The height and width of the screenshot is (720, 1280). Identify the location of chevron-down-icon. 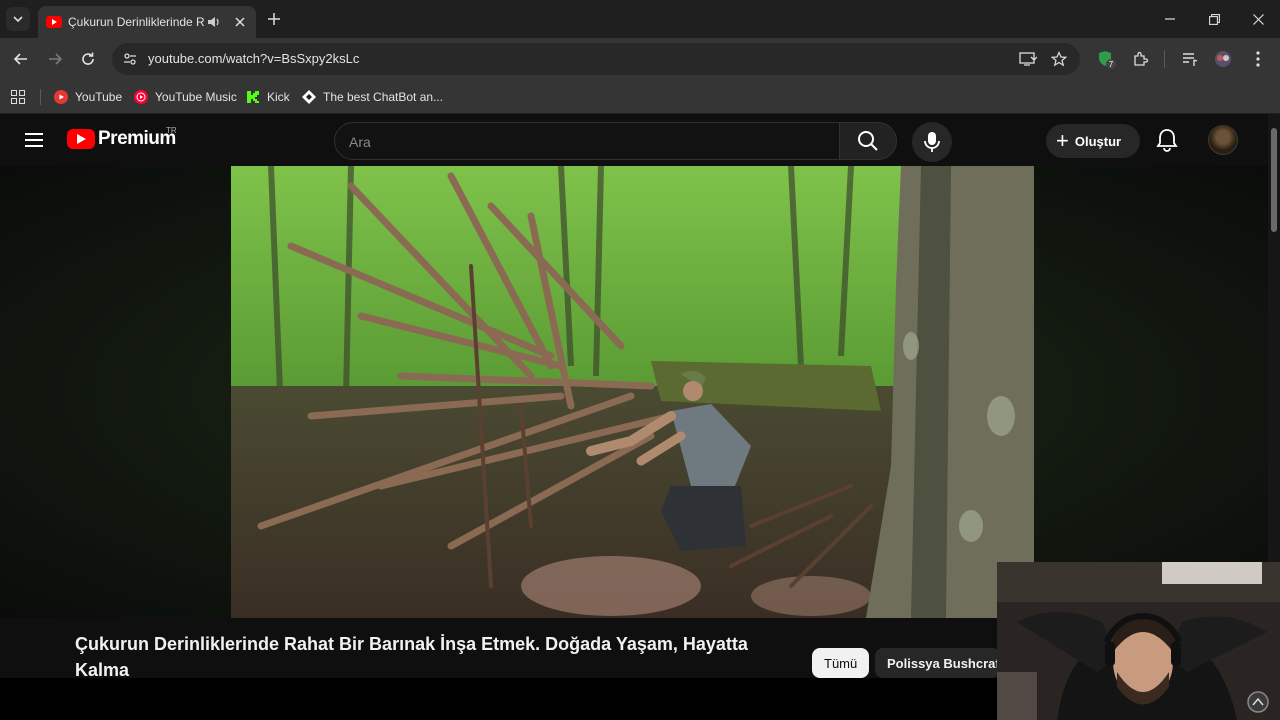
(18, 19).